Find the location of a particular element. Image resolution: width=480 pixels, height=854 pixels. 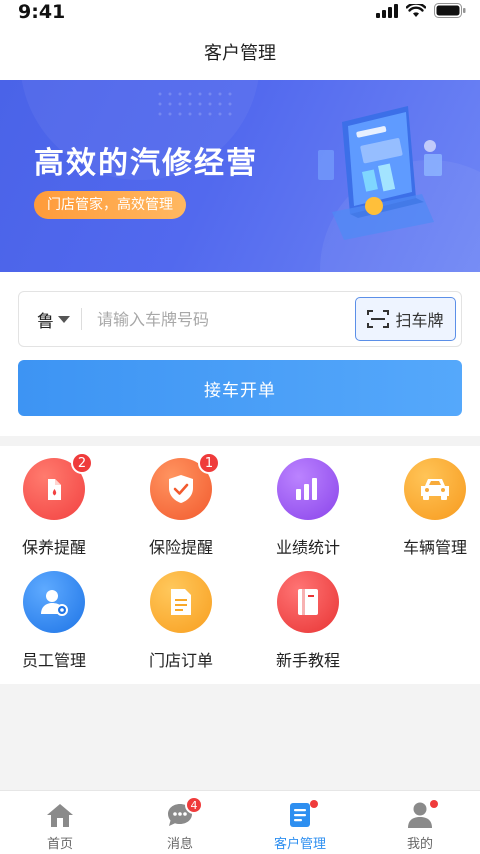

tab-profile: 我的 is located at coordinates (420, 822).